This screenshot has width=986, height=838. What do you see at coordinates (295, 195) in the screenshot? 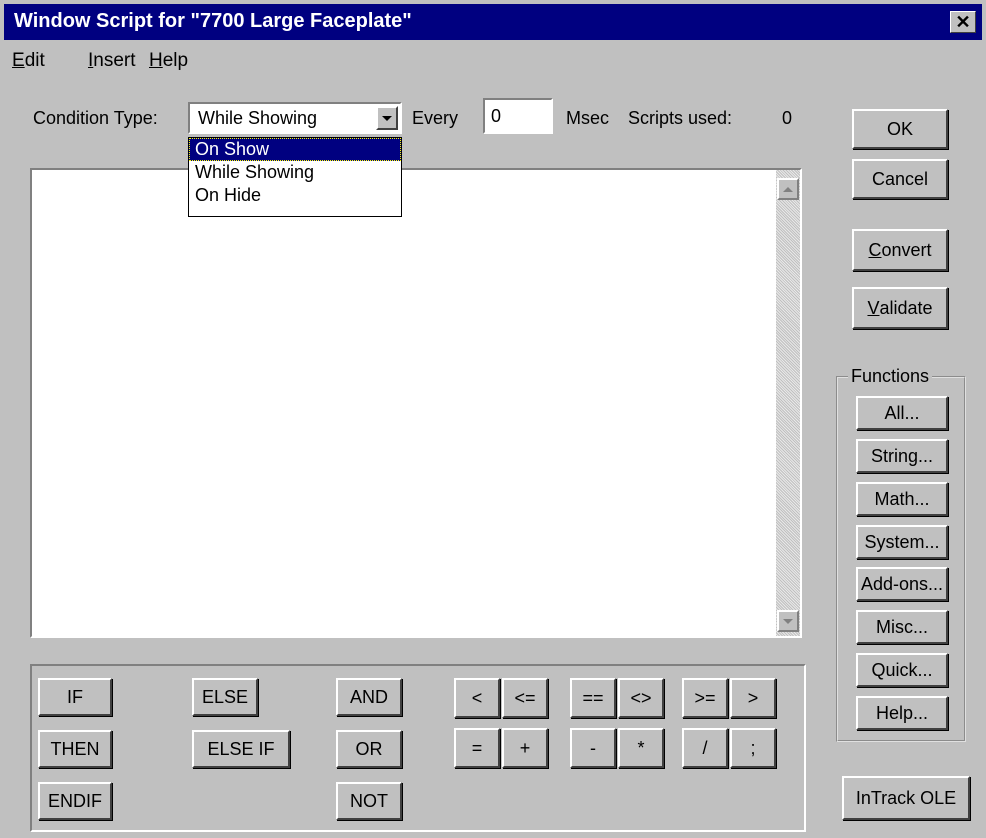
I see `option-on-hide: On Hide` at bounding box center [295, 195].